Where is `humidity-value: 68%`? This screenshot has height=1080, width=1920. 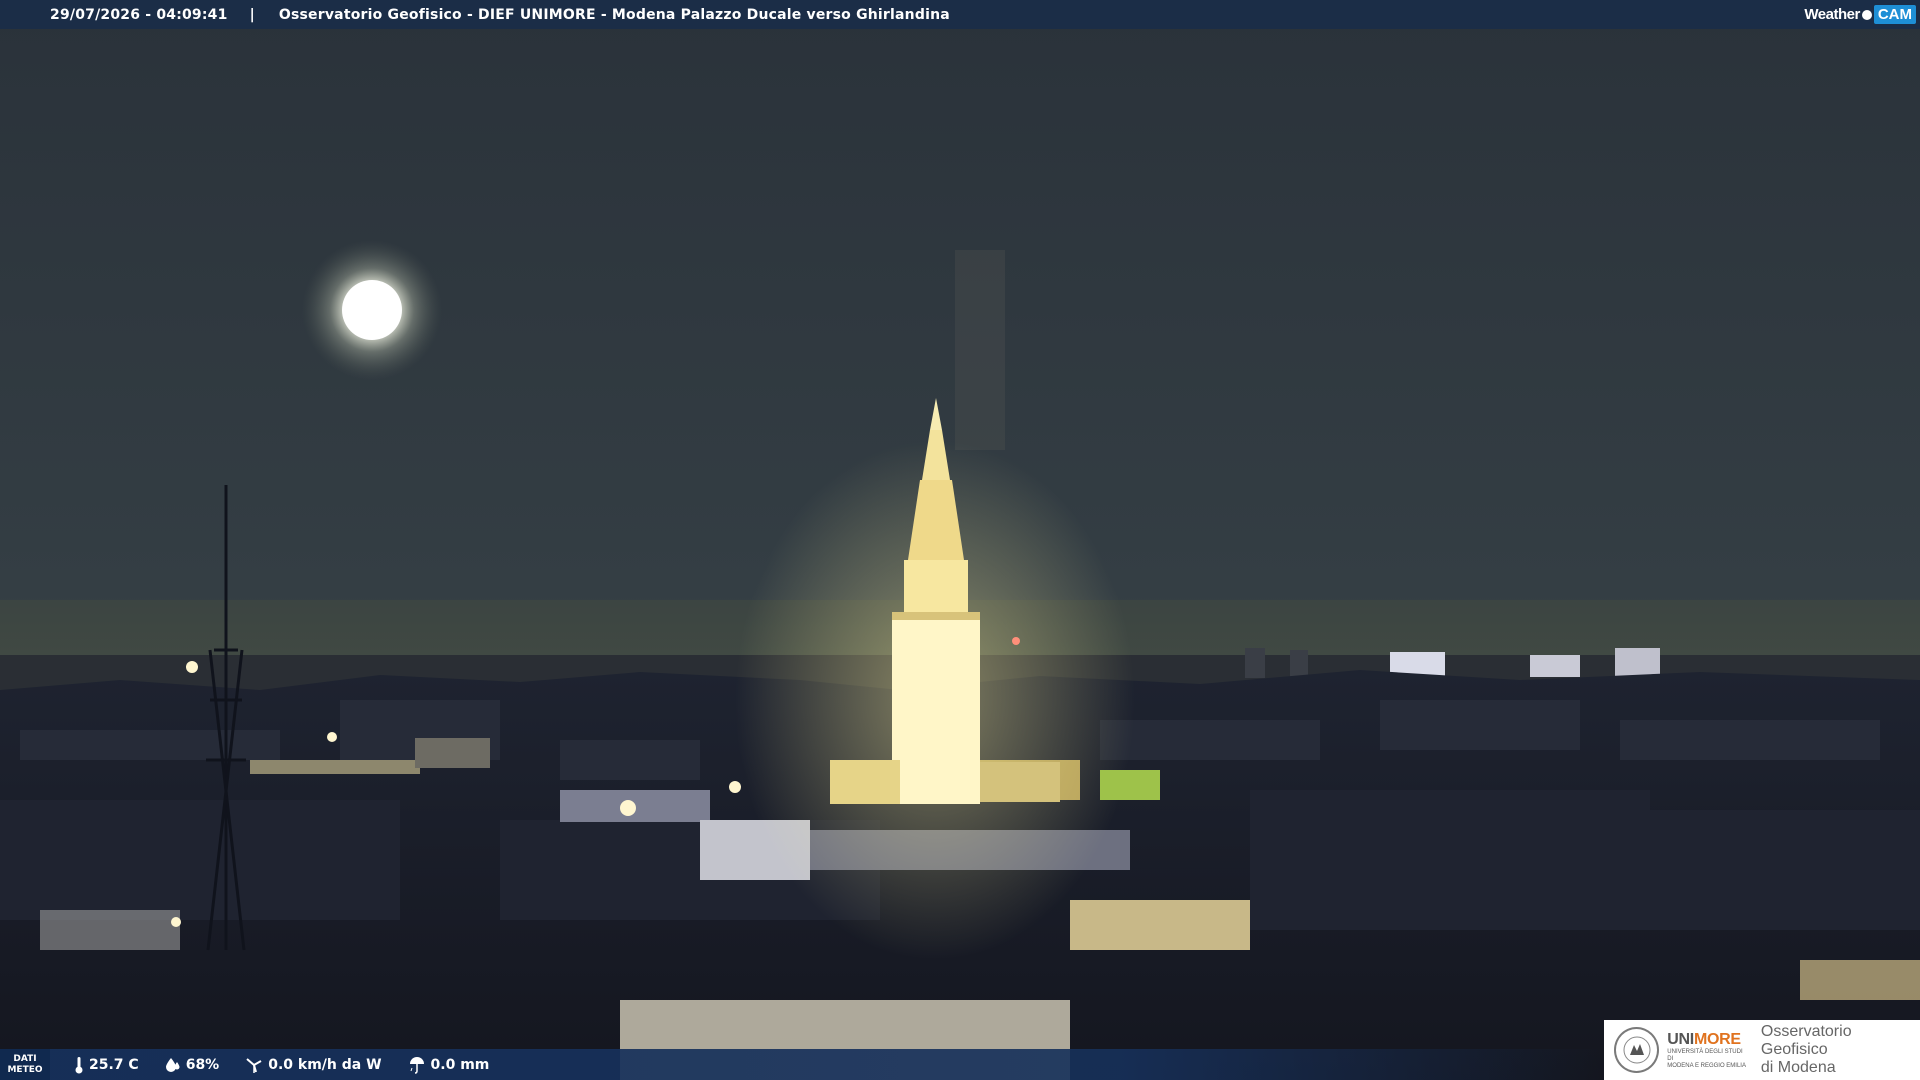
humidity-value: 68% is located at coordinates (202, 1064).